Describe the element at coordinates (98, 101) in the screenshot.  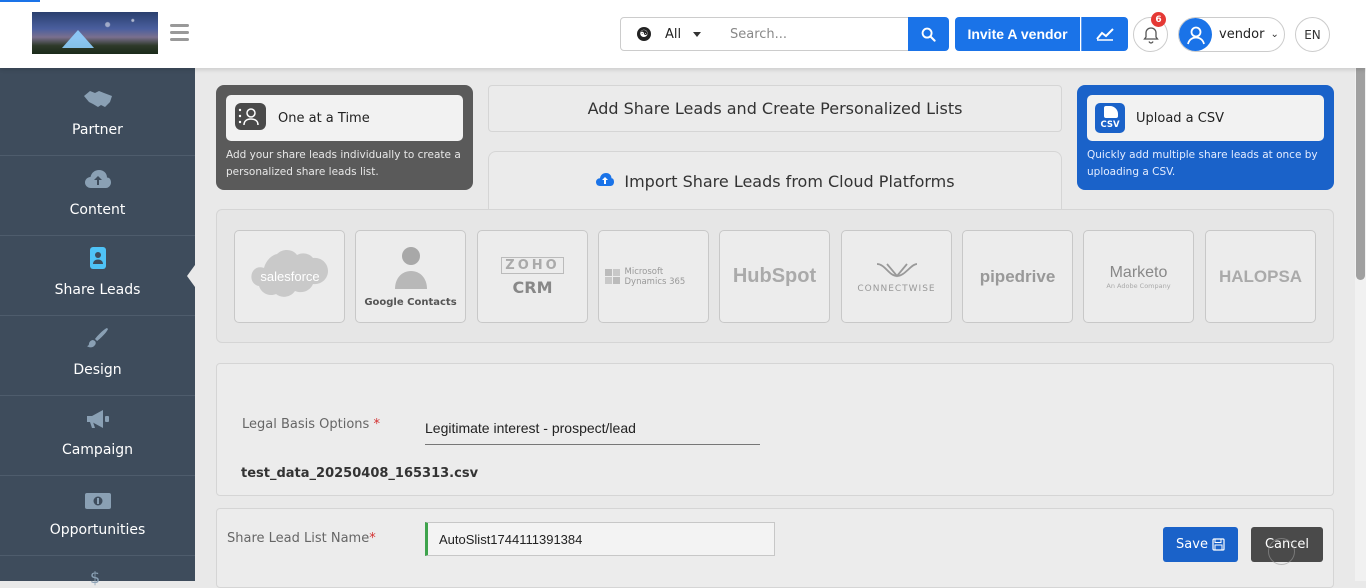
I see `handshake-icon` at that location.